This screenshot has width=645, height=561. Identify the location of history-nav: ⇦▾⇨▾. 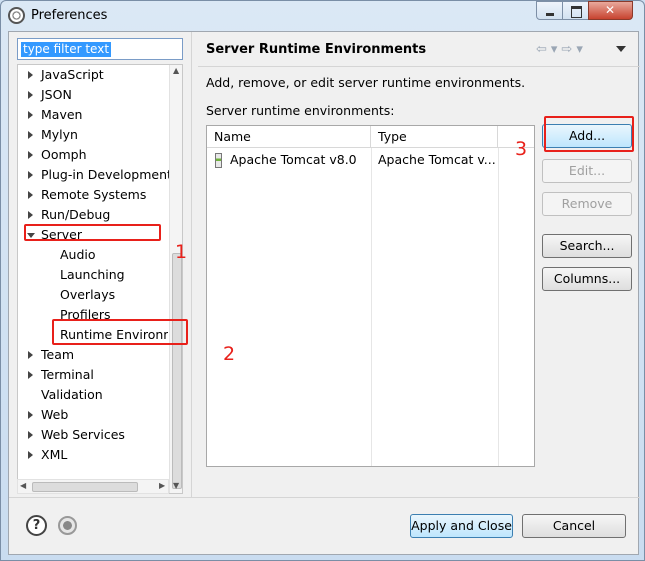
(561, 49).